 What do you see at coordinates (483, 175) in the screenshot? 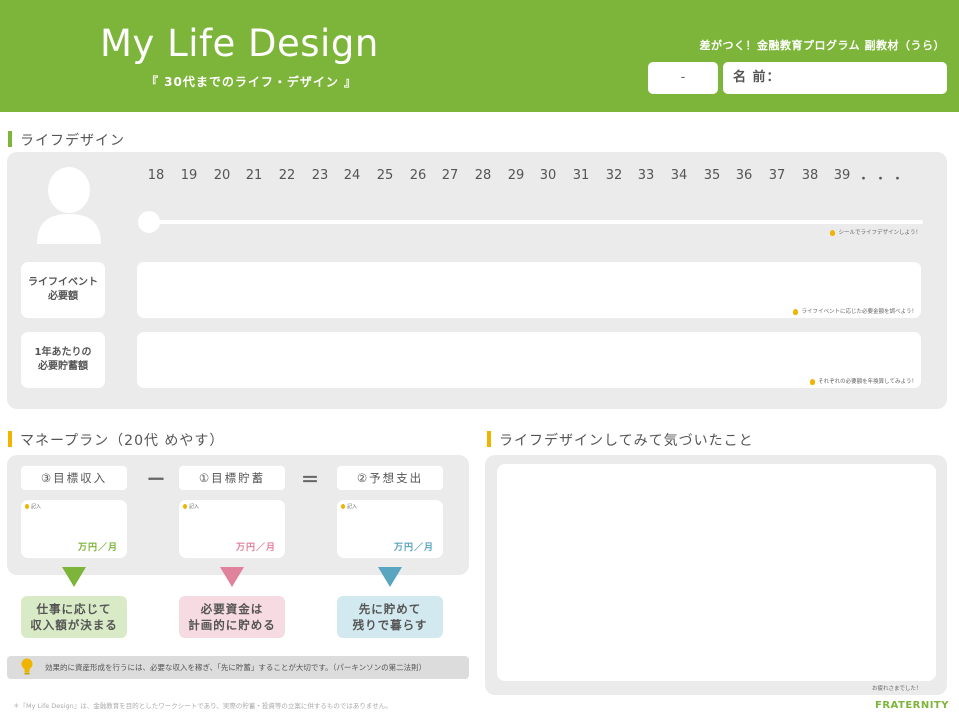
I see `age-label: 28` at bounding box center [483, 175].